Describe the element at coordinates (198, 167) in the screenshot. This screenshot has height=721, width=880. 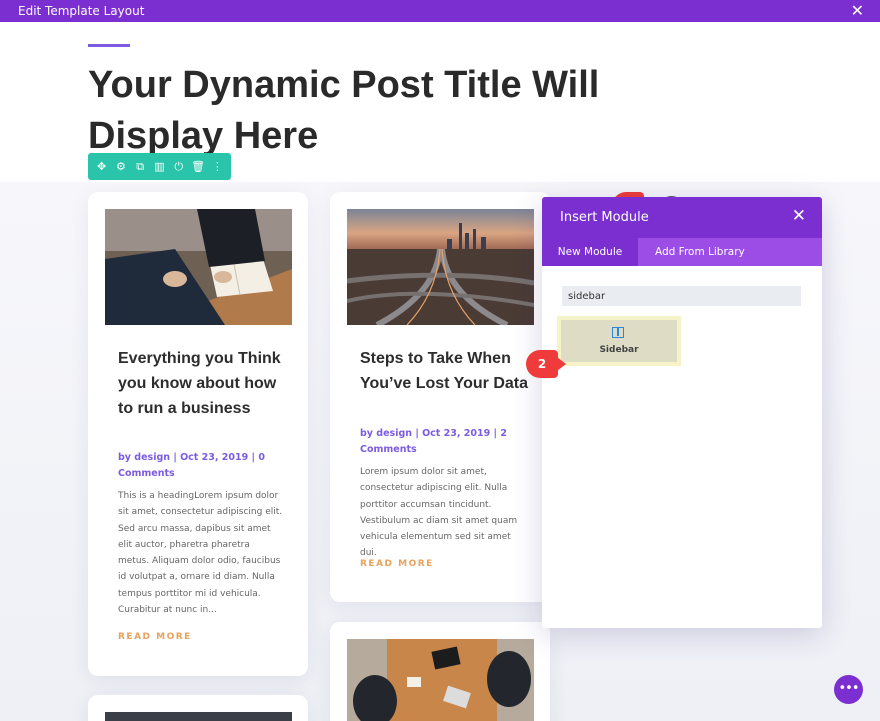
I see `trash-icon: 🗑` at that location.